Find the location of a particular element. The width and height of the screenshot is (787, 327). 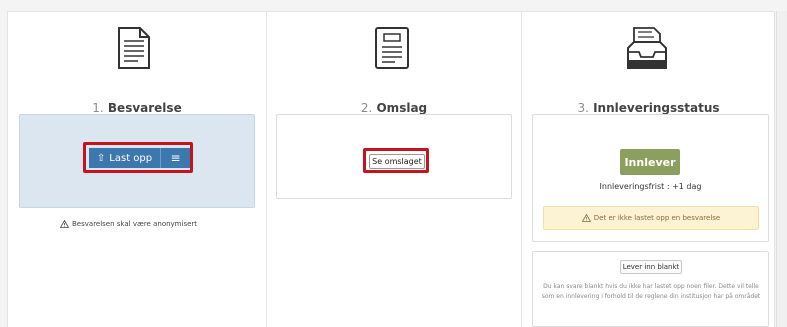

step-title: Innleveringsstatus is located at coordinates (656, 108).